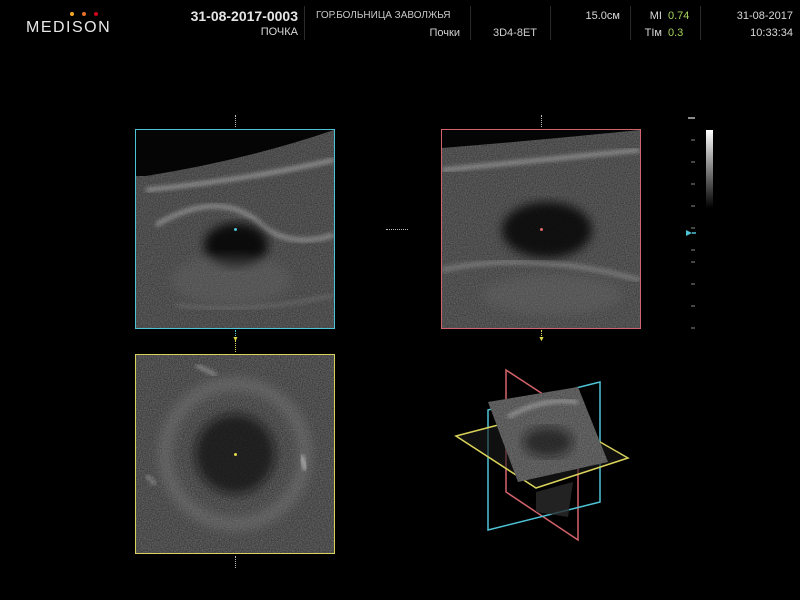 This screenshot has width=800, height=600. What do you see at coordinates (602, 16) in the screenshot?
I see `depth-readout: 15.0см` at bounding box center [602, 16].